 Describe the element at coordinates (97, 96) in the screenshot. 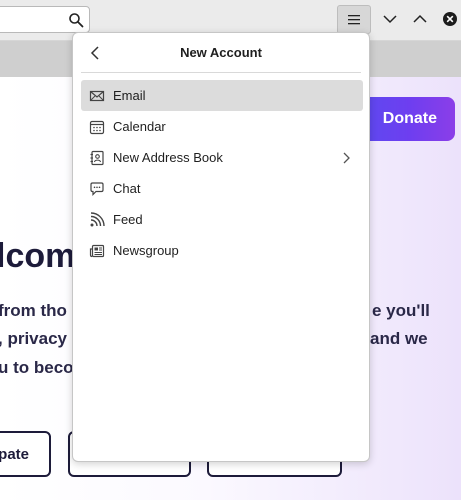

I see `envelope-icon` at that location.